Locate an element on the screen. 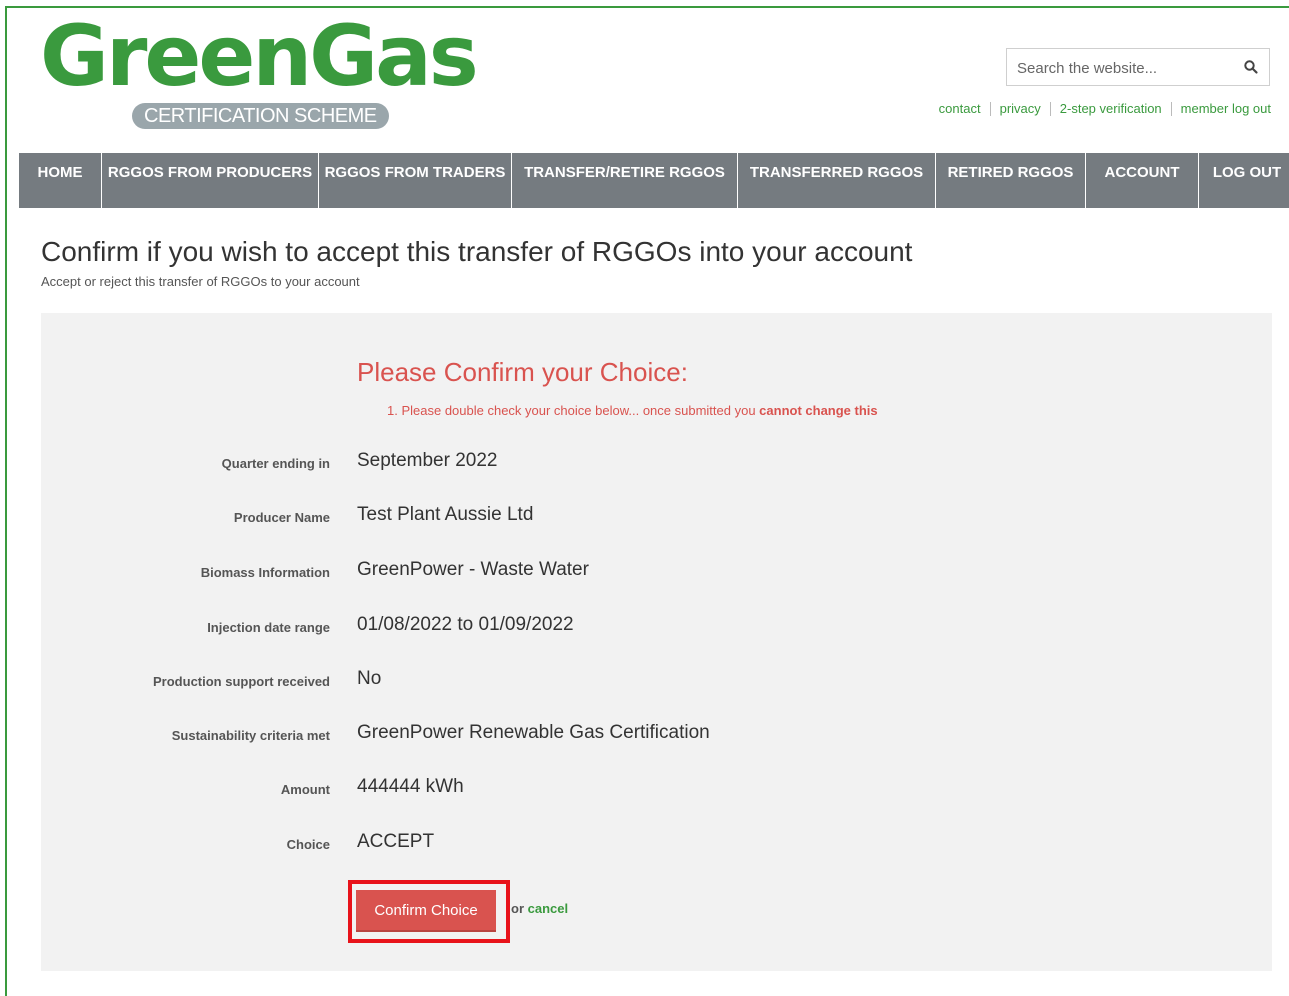 Image resolution: width=1289 pixels, height=996 pixels. nav-transferred-rggos: TRANSFERRED RGGOS is located at coordinates (837, 180).